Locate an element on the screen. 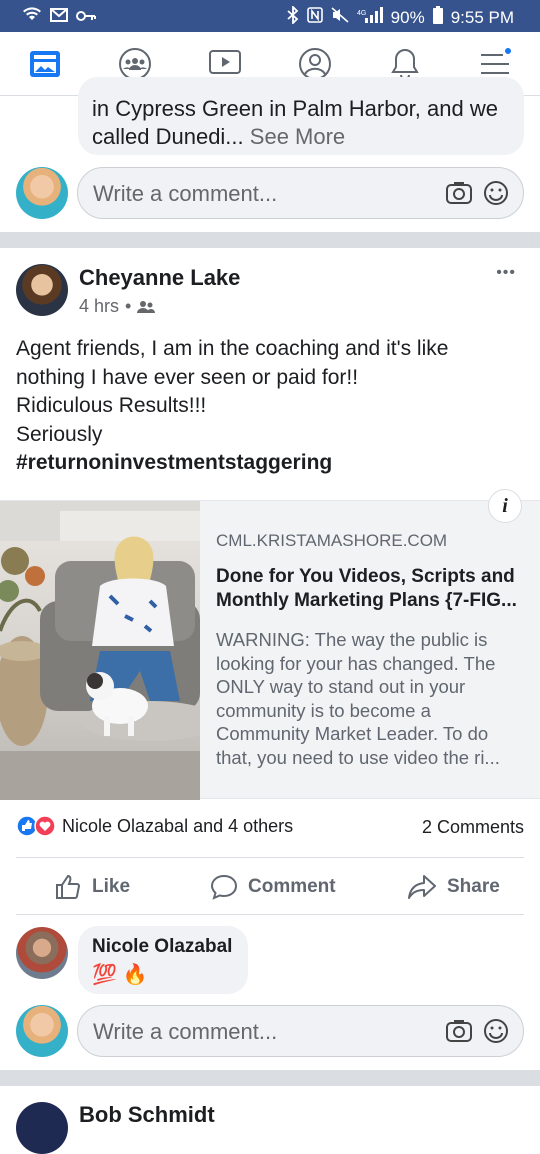 This screenshot has width=540, height=1154. status-bar: 4G 90% 9:55 PM is located at coordinates (270, 16).